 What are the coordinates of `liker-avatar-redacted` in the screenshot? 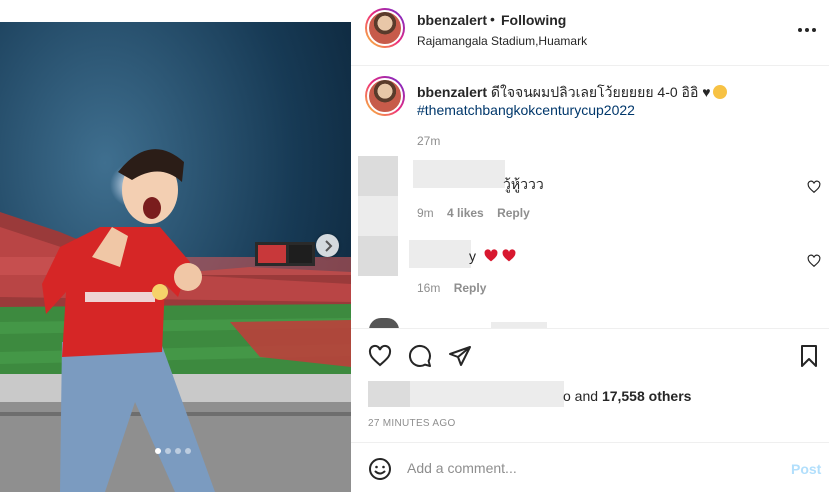 It's located at (389, 394).